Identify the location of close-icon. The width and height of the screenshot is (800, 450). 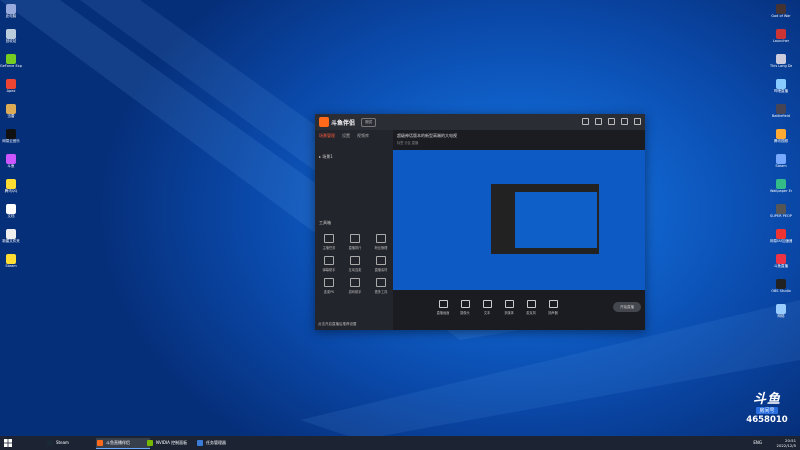
(637, 121).